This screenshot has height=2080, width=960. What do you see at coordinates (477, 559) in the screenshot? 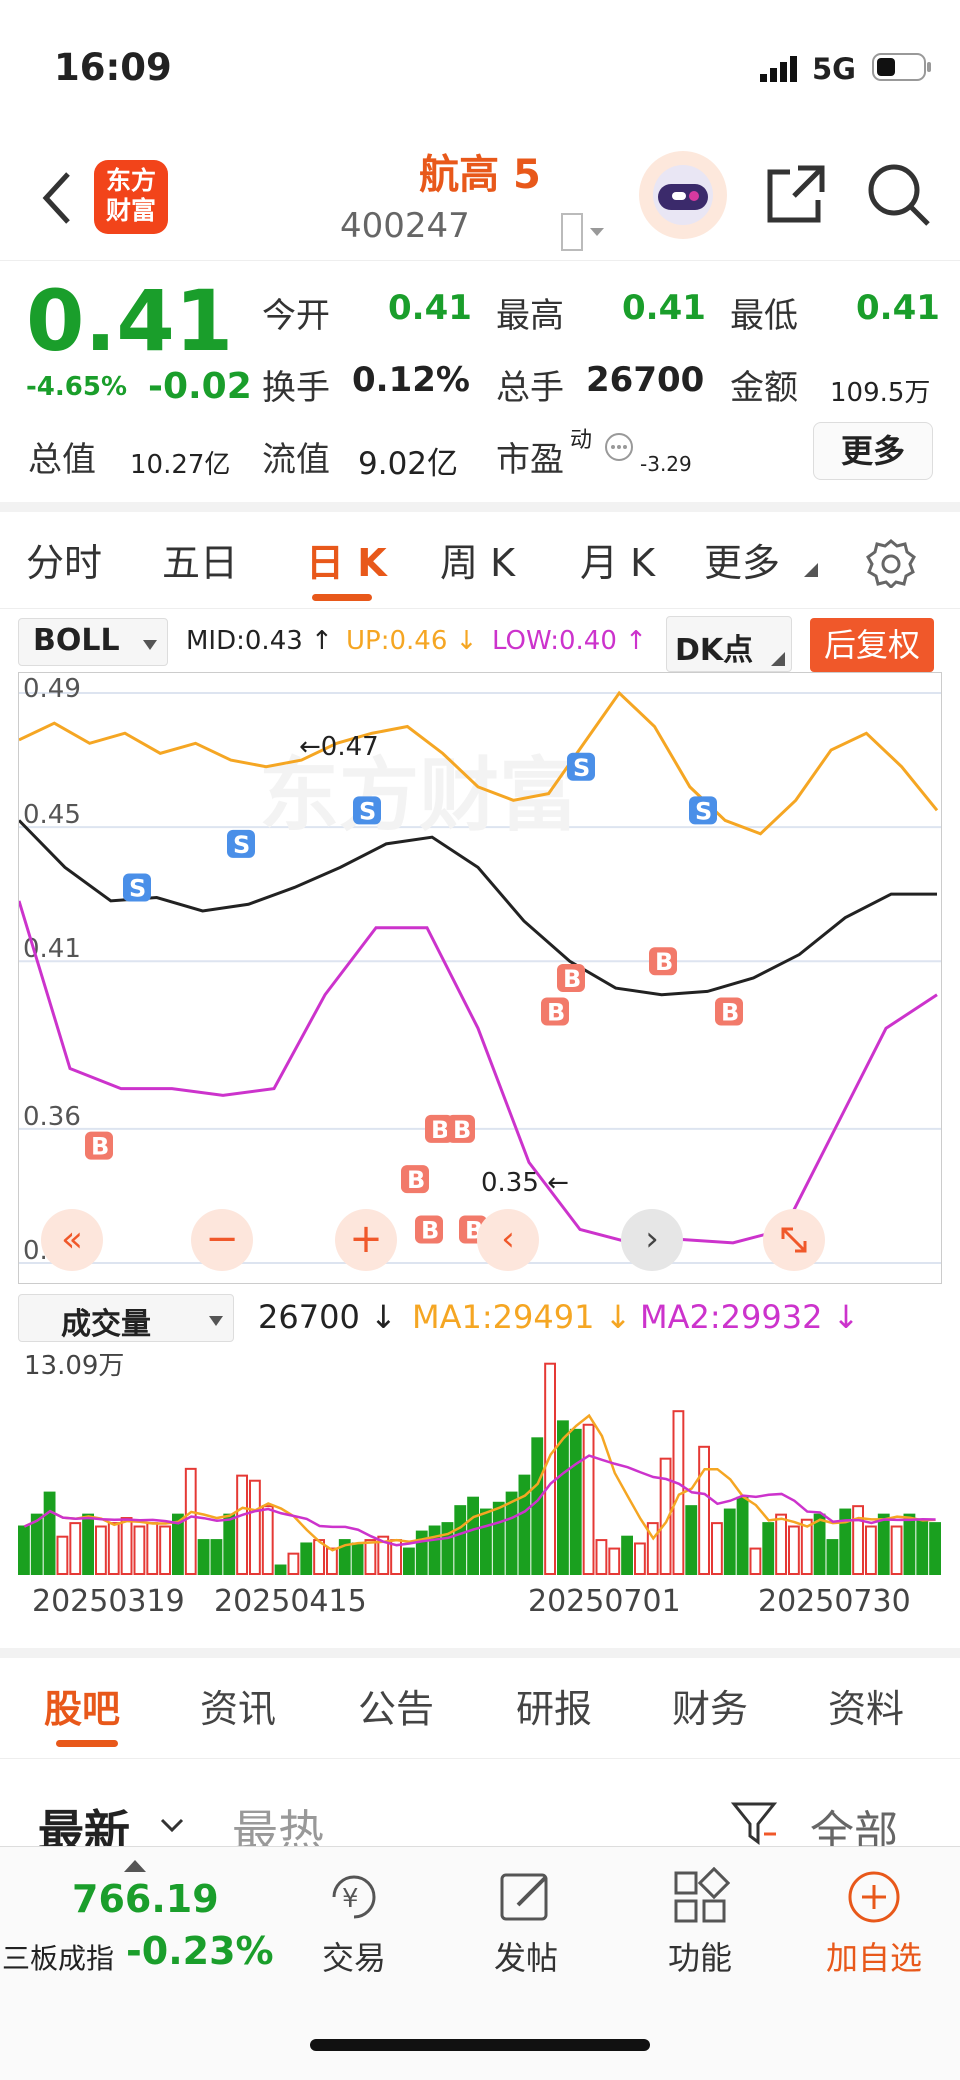
I see `tab-weekly-k: 周 K` at bounding box center [477, 559].